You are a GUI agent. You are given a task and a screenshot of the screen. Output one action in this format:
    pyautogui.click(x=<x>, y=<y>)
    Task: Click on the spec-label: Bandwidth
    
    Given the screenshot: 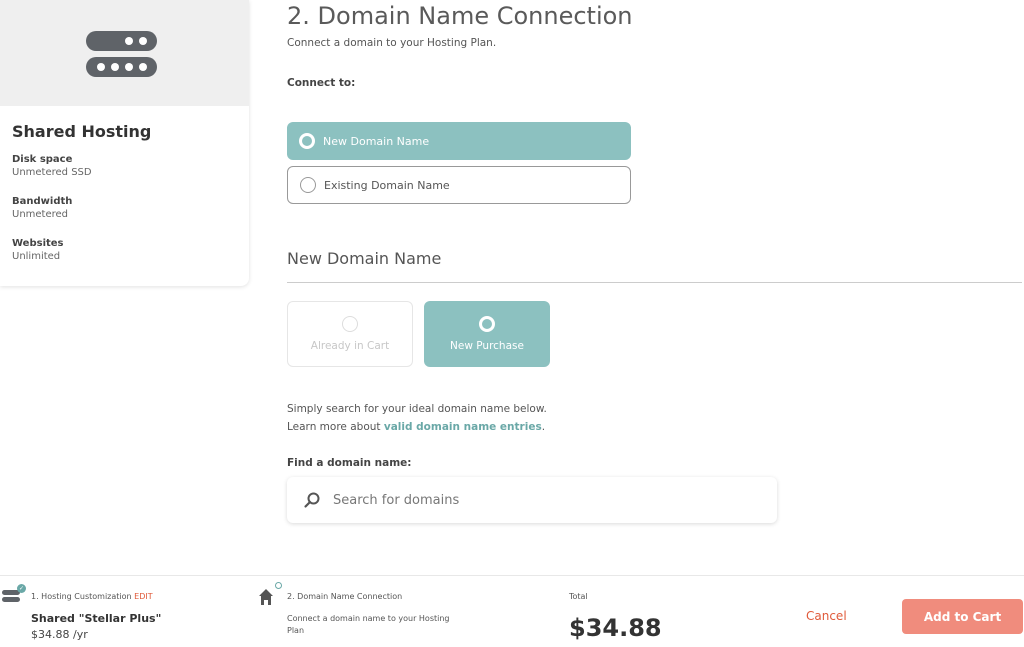 What is the action you would take?
    pyautogui.click(x=42, y=201)
    